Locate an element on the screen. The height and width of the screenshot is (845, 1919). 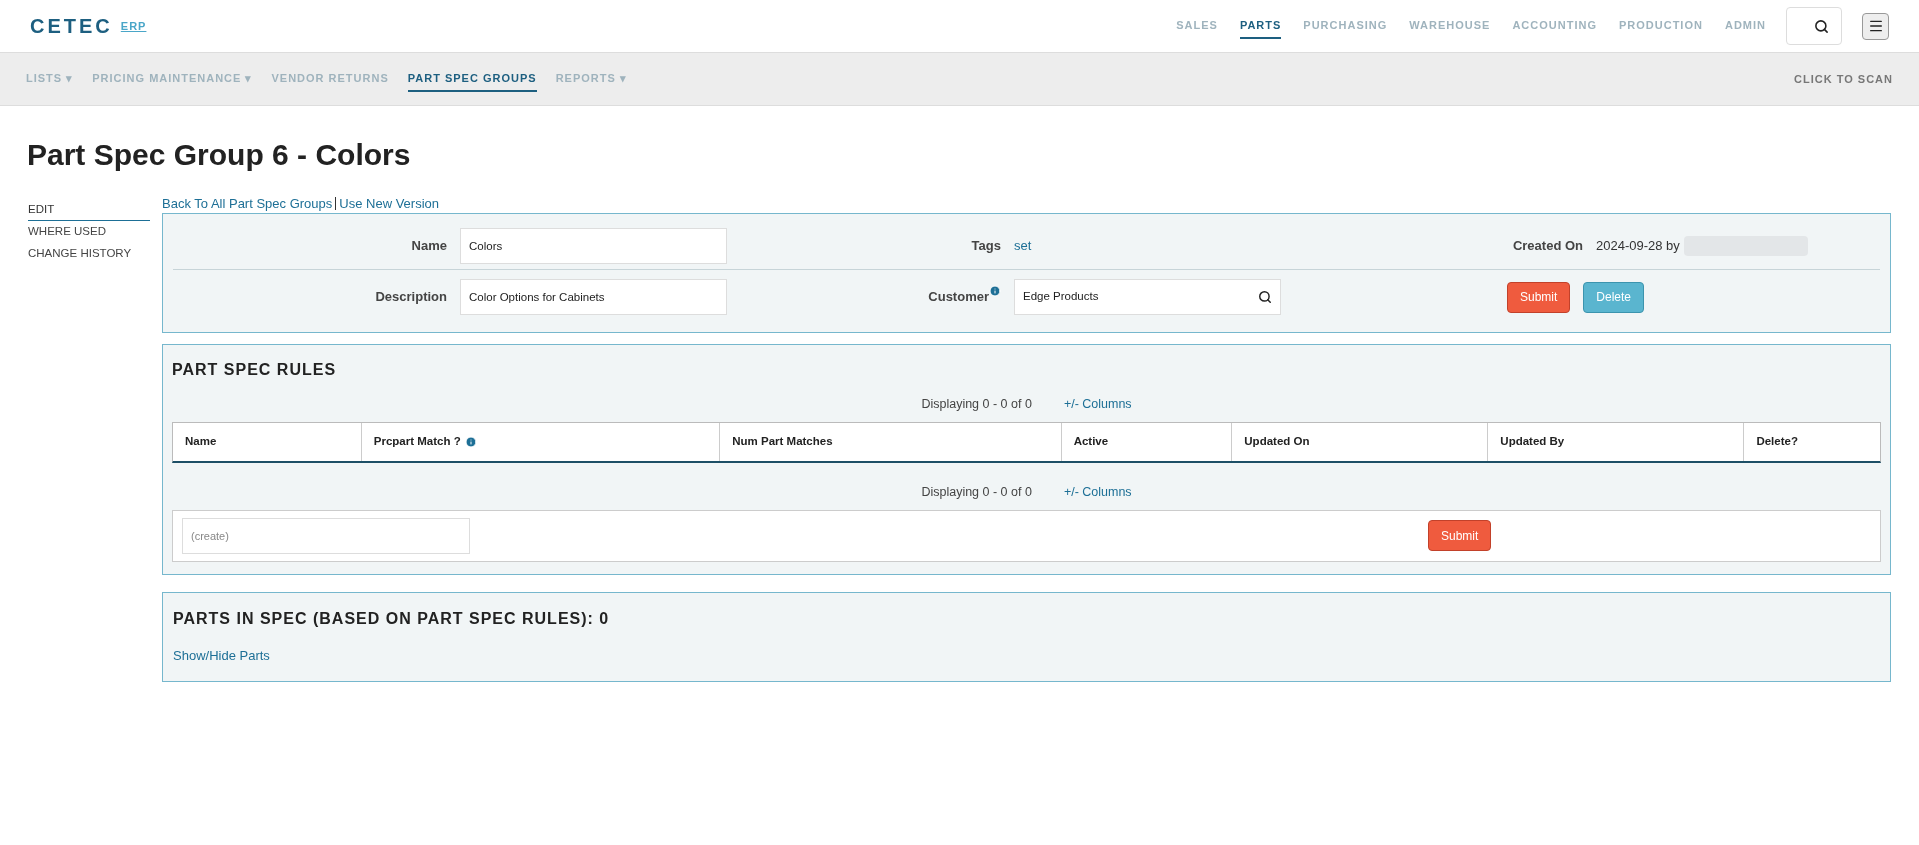
column-header: Delete? is located at coordinates (1811, 441).